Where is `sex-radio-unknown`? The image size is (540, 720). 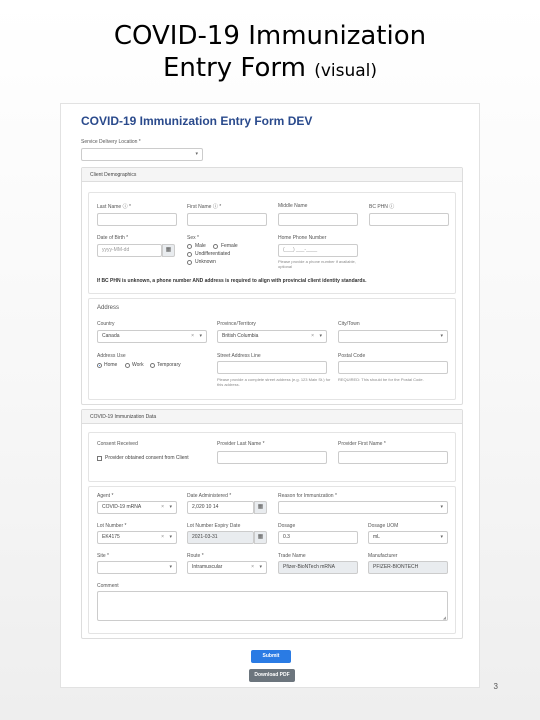 sex-radio-unknown is located at coordinates (189, 262).